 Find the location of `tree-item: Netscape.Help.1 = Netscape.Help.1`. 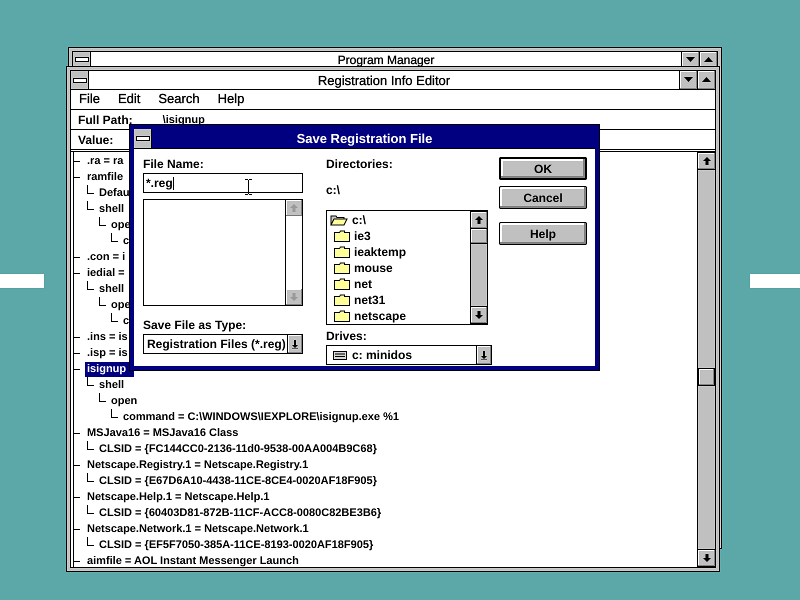

tree-item: Netscape.Help.1 = Netscape.Help.1 is located at coordinates (178, 497).